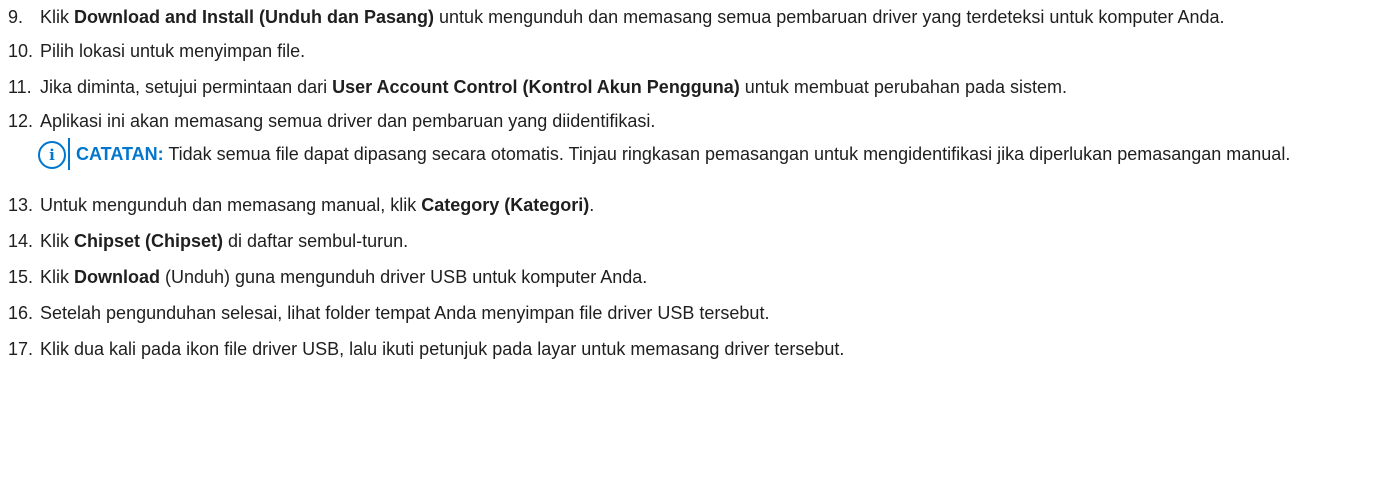 The height and width of the screenshot is (481, 1379). What do you see at coordinates (316, 241) in the screenshot?
I see `step-text-post: di daftar sembul-turun.` at bounding box center [316, 241].